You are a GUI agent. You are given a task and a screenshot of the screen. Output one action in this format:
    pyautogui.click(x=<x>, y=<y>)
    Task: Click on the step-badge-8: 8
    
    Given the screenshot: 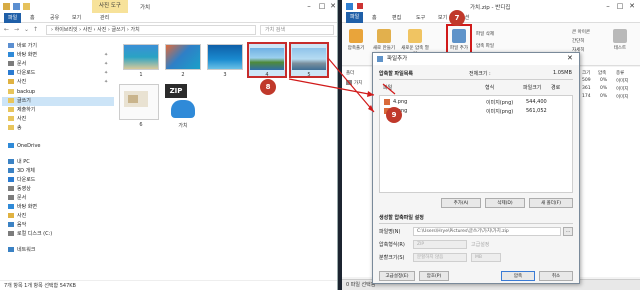 What is the action you would take?
    pyautogui.click(x=268, y=87)
    